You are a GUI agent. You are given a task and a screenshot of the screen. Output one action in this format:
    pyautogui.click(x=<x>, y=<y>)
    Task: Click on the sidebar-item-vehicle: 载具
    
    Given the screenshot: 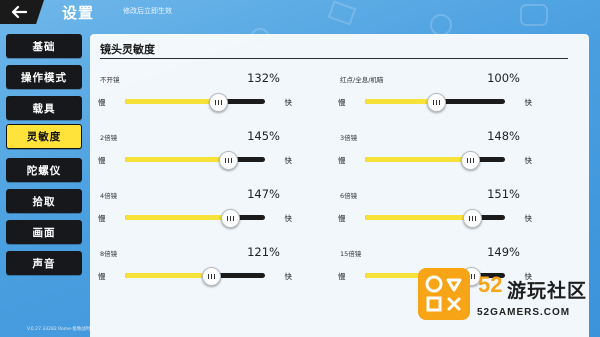 What is the action you would take?
    pyautogui.click(x=44, y=108)
    